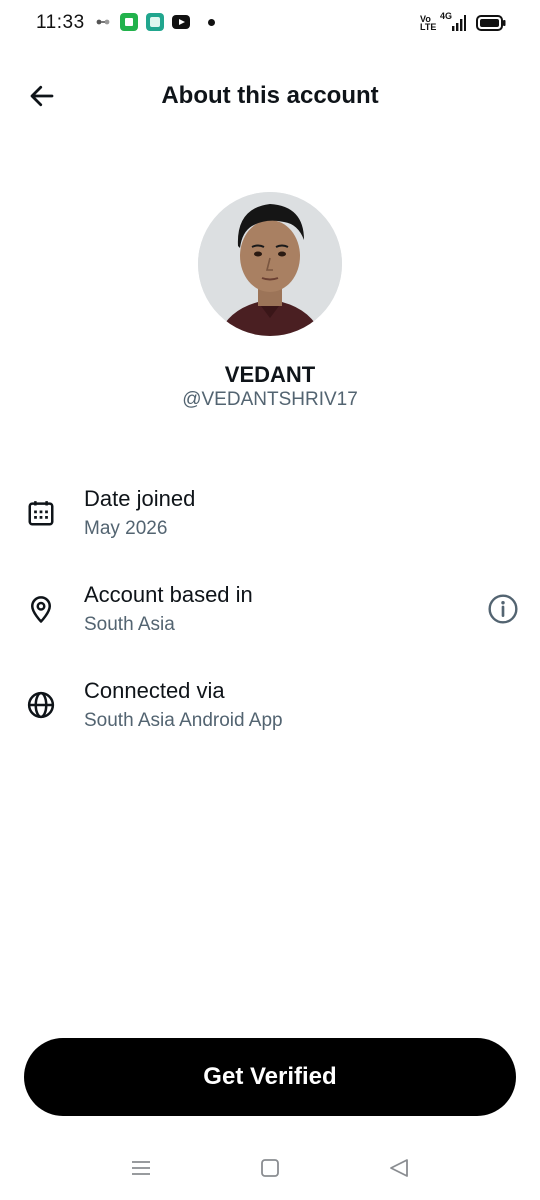  What do you see at coordinates (270, 23) in the screenshot?
I see `status-bar: 11:33 Vo LTE 4G` at bounding box center [270, 23].